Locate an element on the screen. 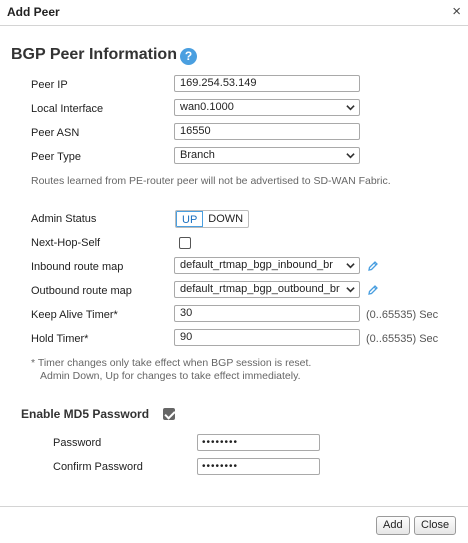  dialog-titlebar: Add Peer × is located at coordinates (234, 13).